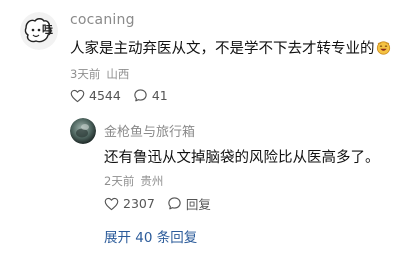 The image size is (415, 255). Describe the element at coordinates (198, 204) in the screenshot. I see `reply-button-label: 回复` at that location.